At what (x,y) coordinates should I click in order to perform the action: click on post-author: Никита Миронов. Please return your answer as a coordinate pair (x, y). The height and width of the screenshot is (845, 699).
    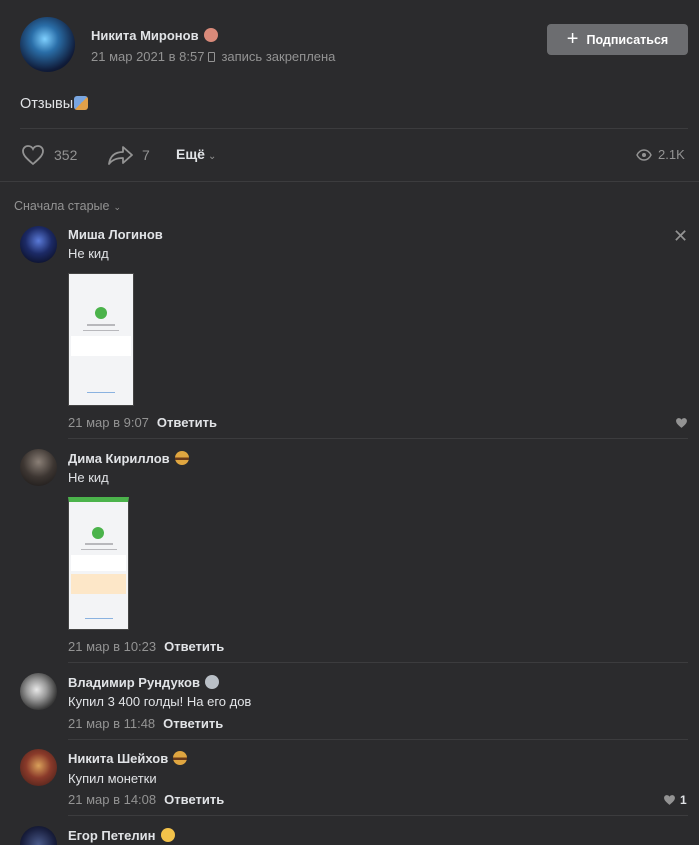
    Looking at the image, I should click on (154, 35).